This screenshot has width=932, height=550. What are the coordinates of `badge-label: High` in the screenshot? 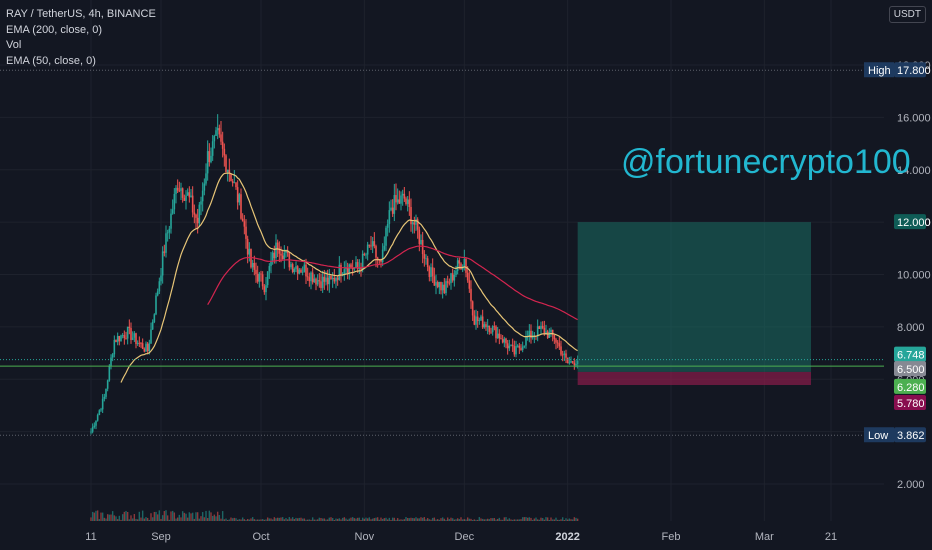 It's located at (879, 71).